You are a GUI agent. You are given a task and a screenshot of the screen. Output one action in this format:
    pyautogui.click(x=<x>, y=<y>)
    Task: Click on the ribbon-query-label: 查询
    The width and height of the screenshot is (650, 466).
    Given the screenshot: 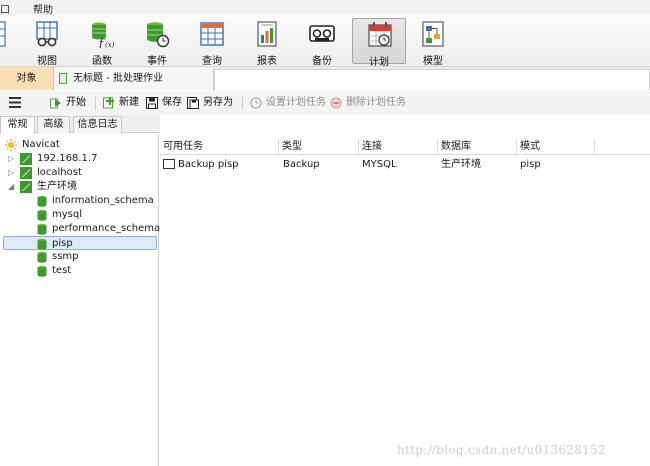 What is the action you would take?
    pyautogui.click(x=212, y=61)
    